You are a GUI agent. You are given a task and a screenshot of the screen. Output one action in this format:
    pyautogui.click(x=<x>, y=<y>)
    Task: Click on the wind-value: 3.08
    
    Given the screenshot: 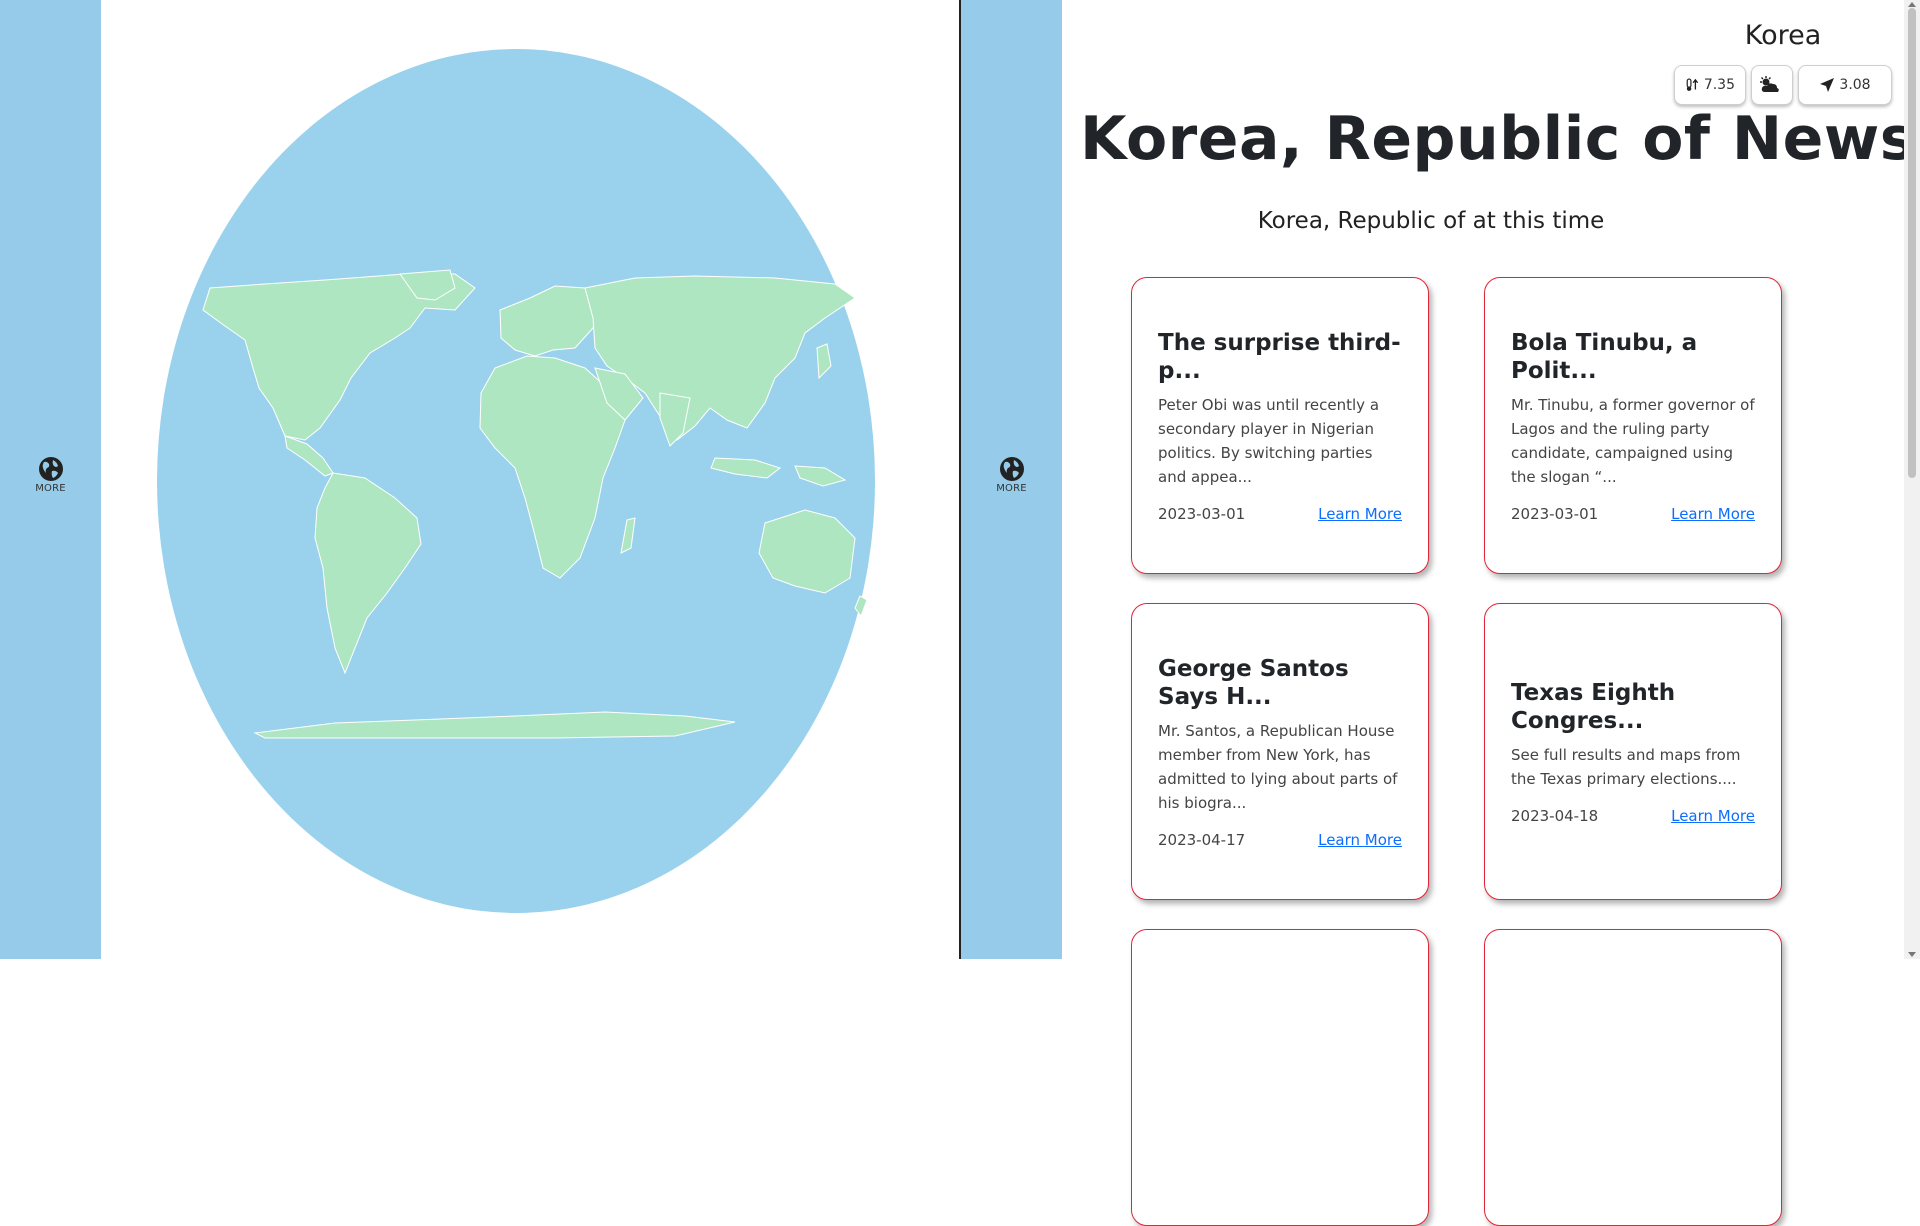 What is the action you would take?
    pyautogui.click(x=1855, y=85)
    